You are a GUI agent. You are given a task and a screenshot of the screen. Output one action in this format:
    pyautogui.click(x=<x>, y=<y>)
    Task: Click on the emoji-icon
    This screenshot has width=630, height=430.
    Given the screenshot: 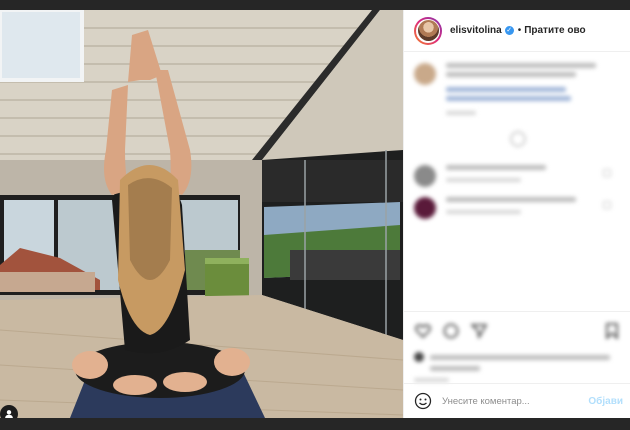 What is the action you would take?
    pyautogui.click(x=423, y=401)
    